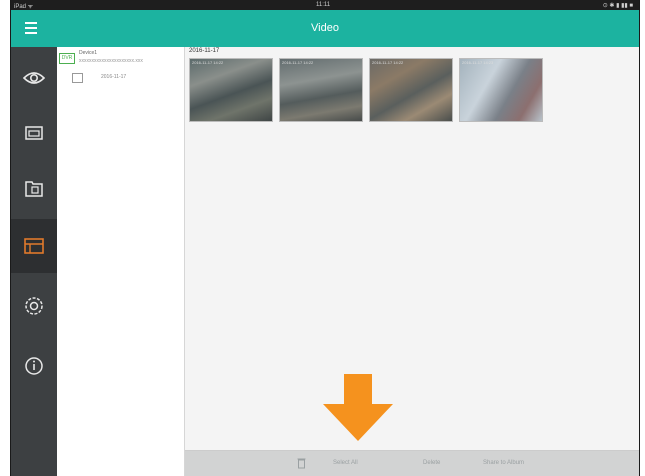  Describe the element at coordinates (358, 407) in the screenshot. I see `down-arrow-icon` at that location.